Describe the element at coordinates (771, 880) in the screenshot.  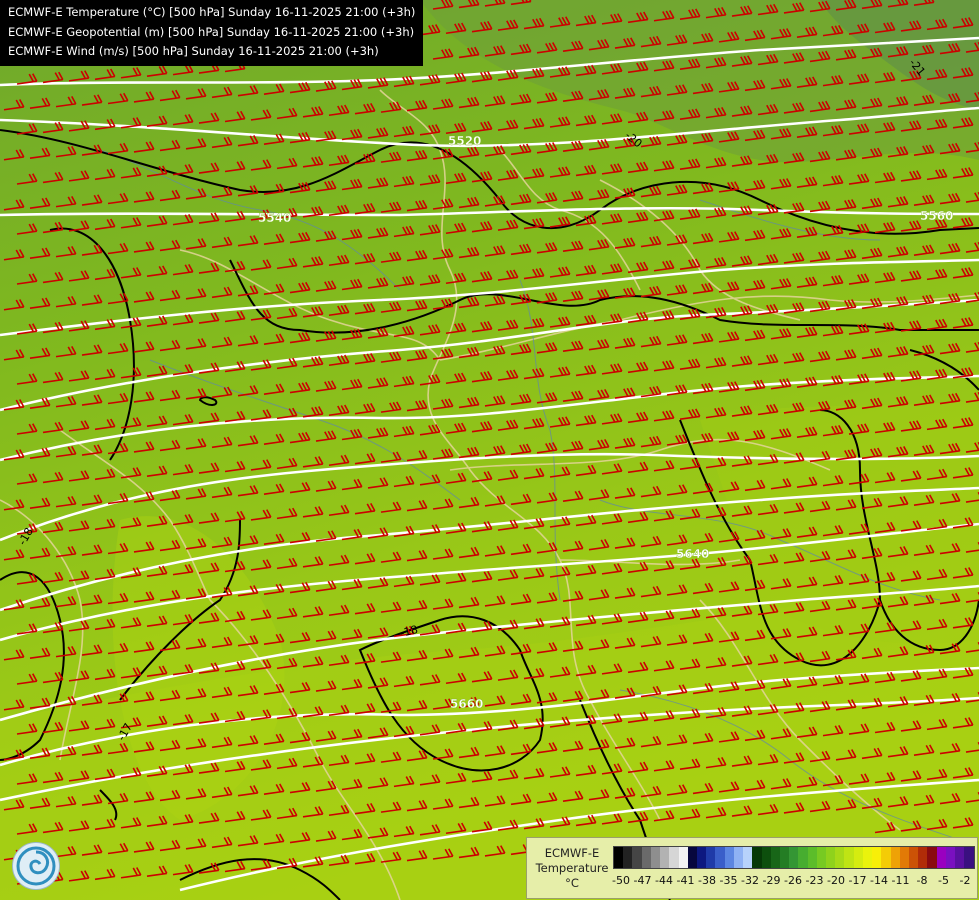
I see `legend-tick-label: -29` at that location.